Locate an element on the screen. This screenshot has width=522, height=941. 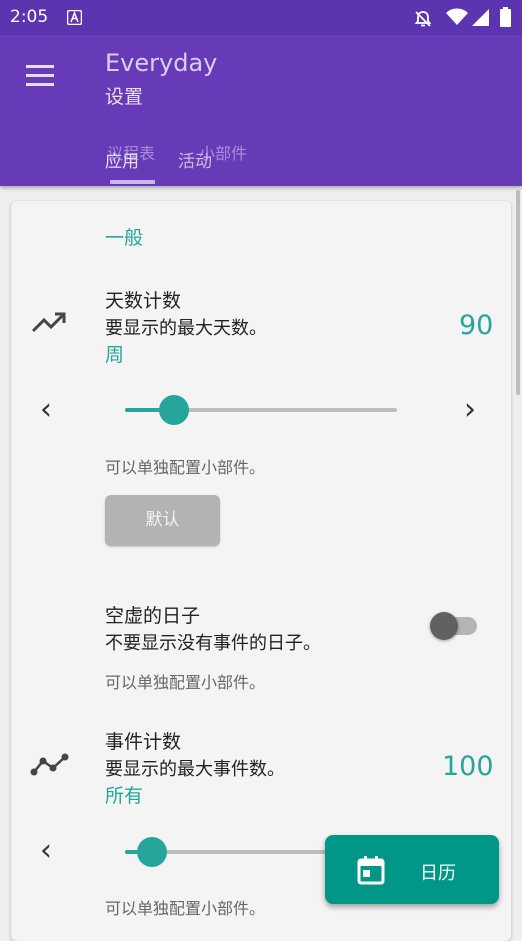
event-count-title: 事件计数 is located at coordinates (143, 742).